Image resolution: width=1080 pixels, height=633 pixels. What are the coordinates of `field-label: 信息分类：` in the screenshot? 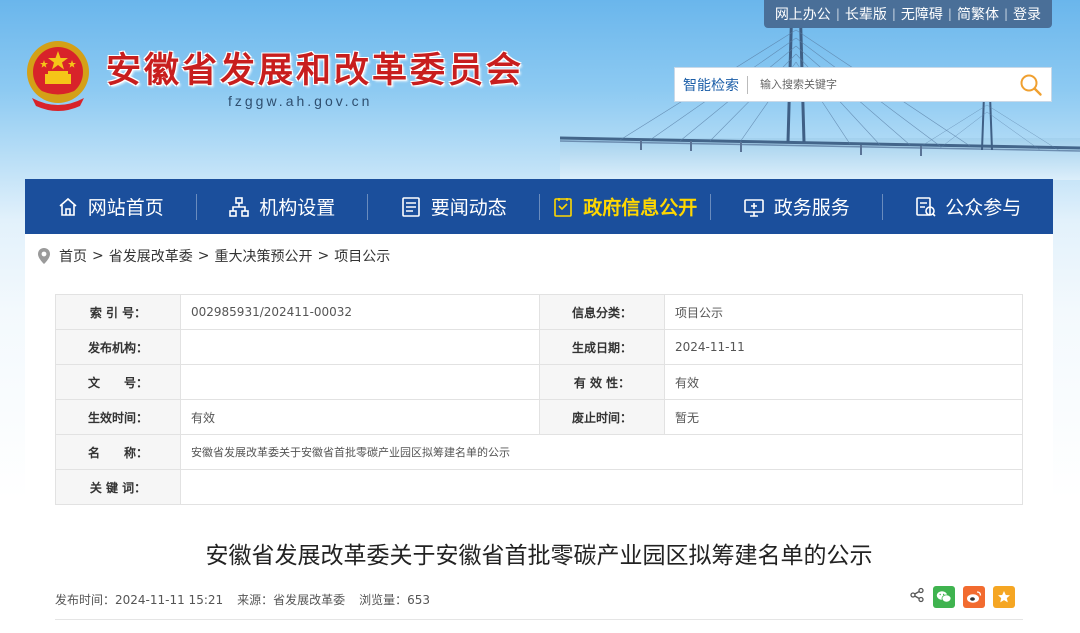 It's located at (602, 312).